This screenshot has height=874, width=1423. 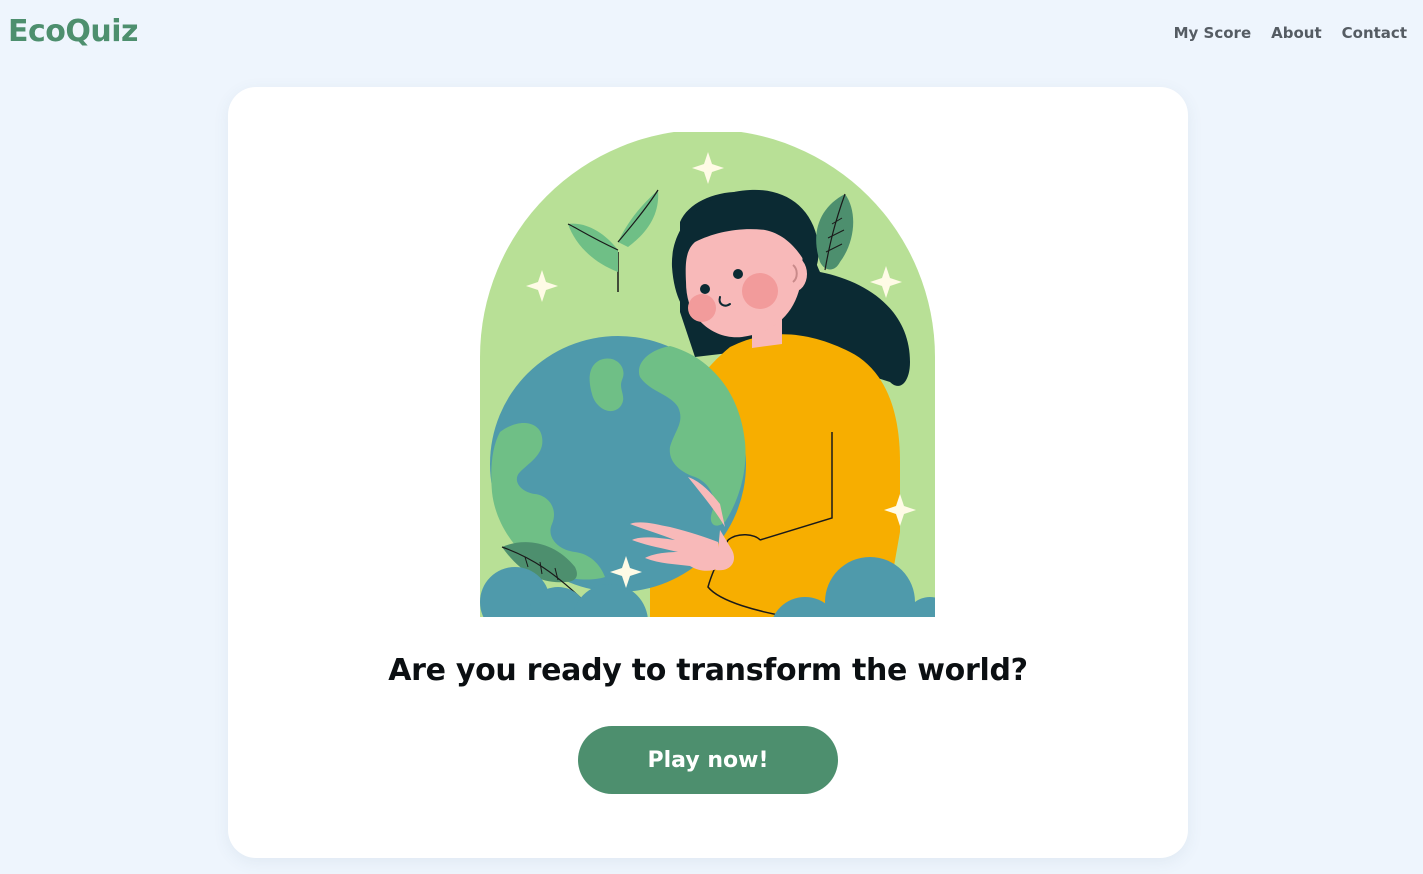 I want to click on nav-contact: Contact, so click(x=1374, y=33).